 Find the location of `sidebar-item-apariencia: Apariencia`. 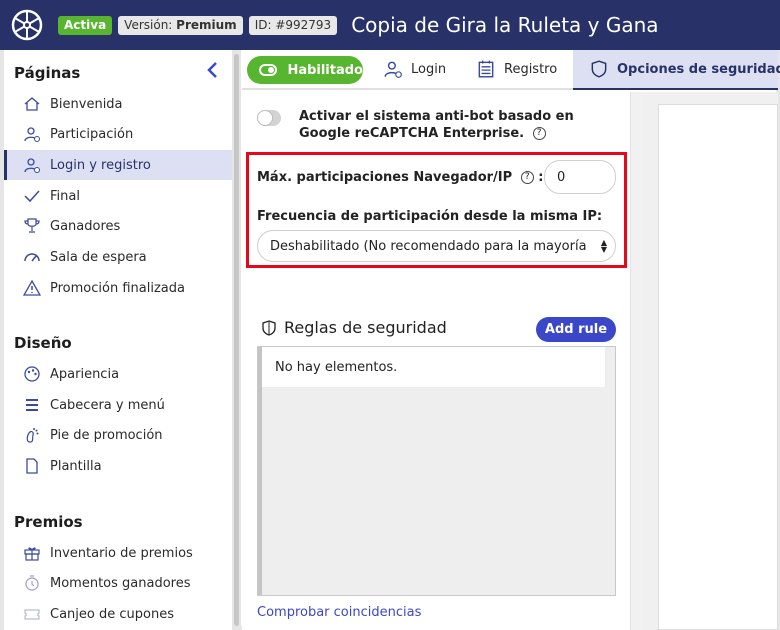

sidebar-item-apariencia: Apariencia is located at coordinates (118, 374).